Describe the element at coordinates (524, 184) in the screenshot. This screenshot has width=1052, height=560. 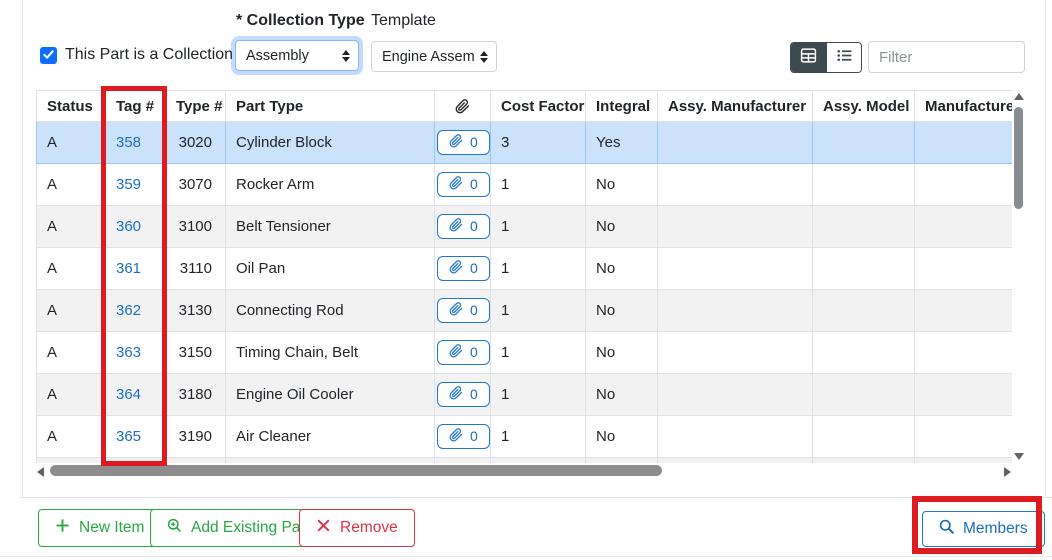
I see `table-row: A 359 3070 Rocker Arm 0 1 No` at that location.